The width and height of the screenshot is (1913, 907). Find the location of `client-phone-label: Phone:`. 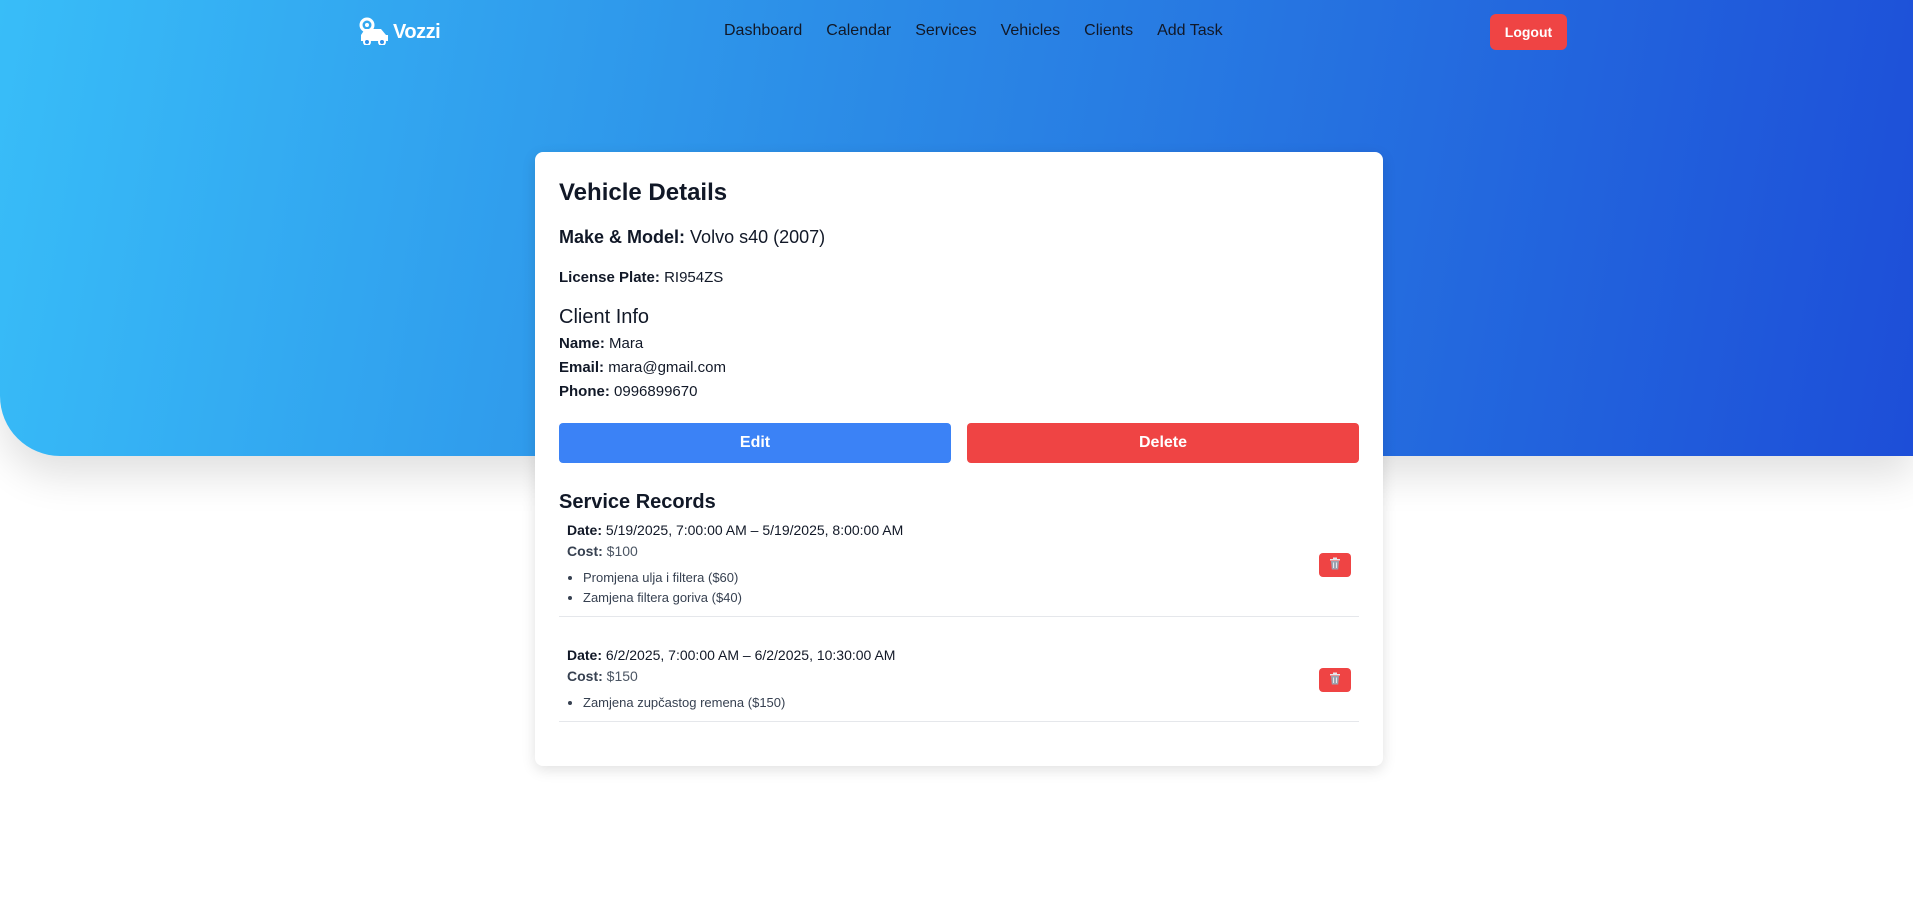

client-phone-label: Phone: is located at coordinates (584, 391).